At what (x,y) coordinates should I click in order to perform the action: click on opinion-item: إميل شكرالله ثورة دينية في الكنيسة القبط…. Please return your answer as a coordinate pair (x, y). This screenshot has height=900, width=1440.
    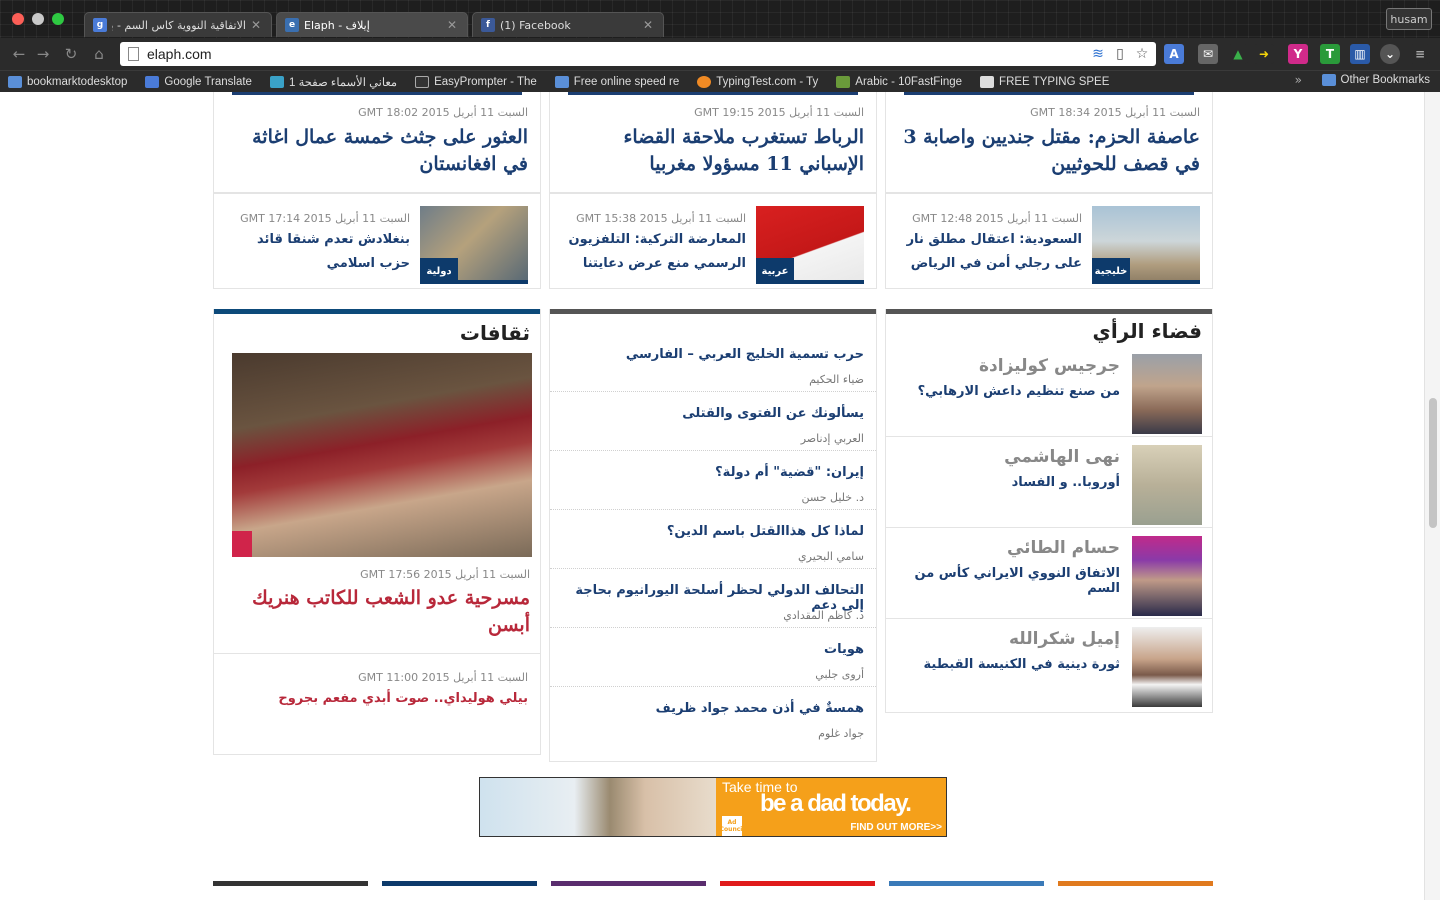
    Looking at the image, I should click on (1049, 664).